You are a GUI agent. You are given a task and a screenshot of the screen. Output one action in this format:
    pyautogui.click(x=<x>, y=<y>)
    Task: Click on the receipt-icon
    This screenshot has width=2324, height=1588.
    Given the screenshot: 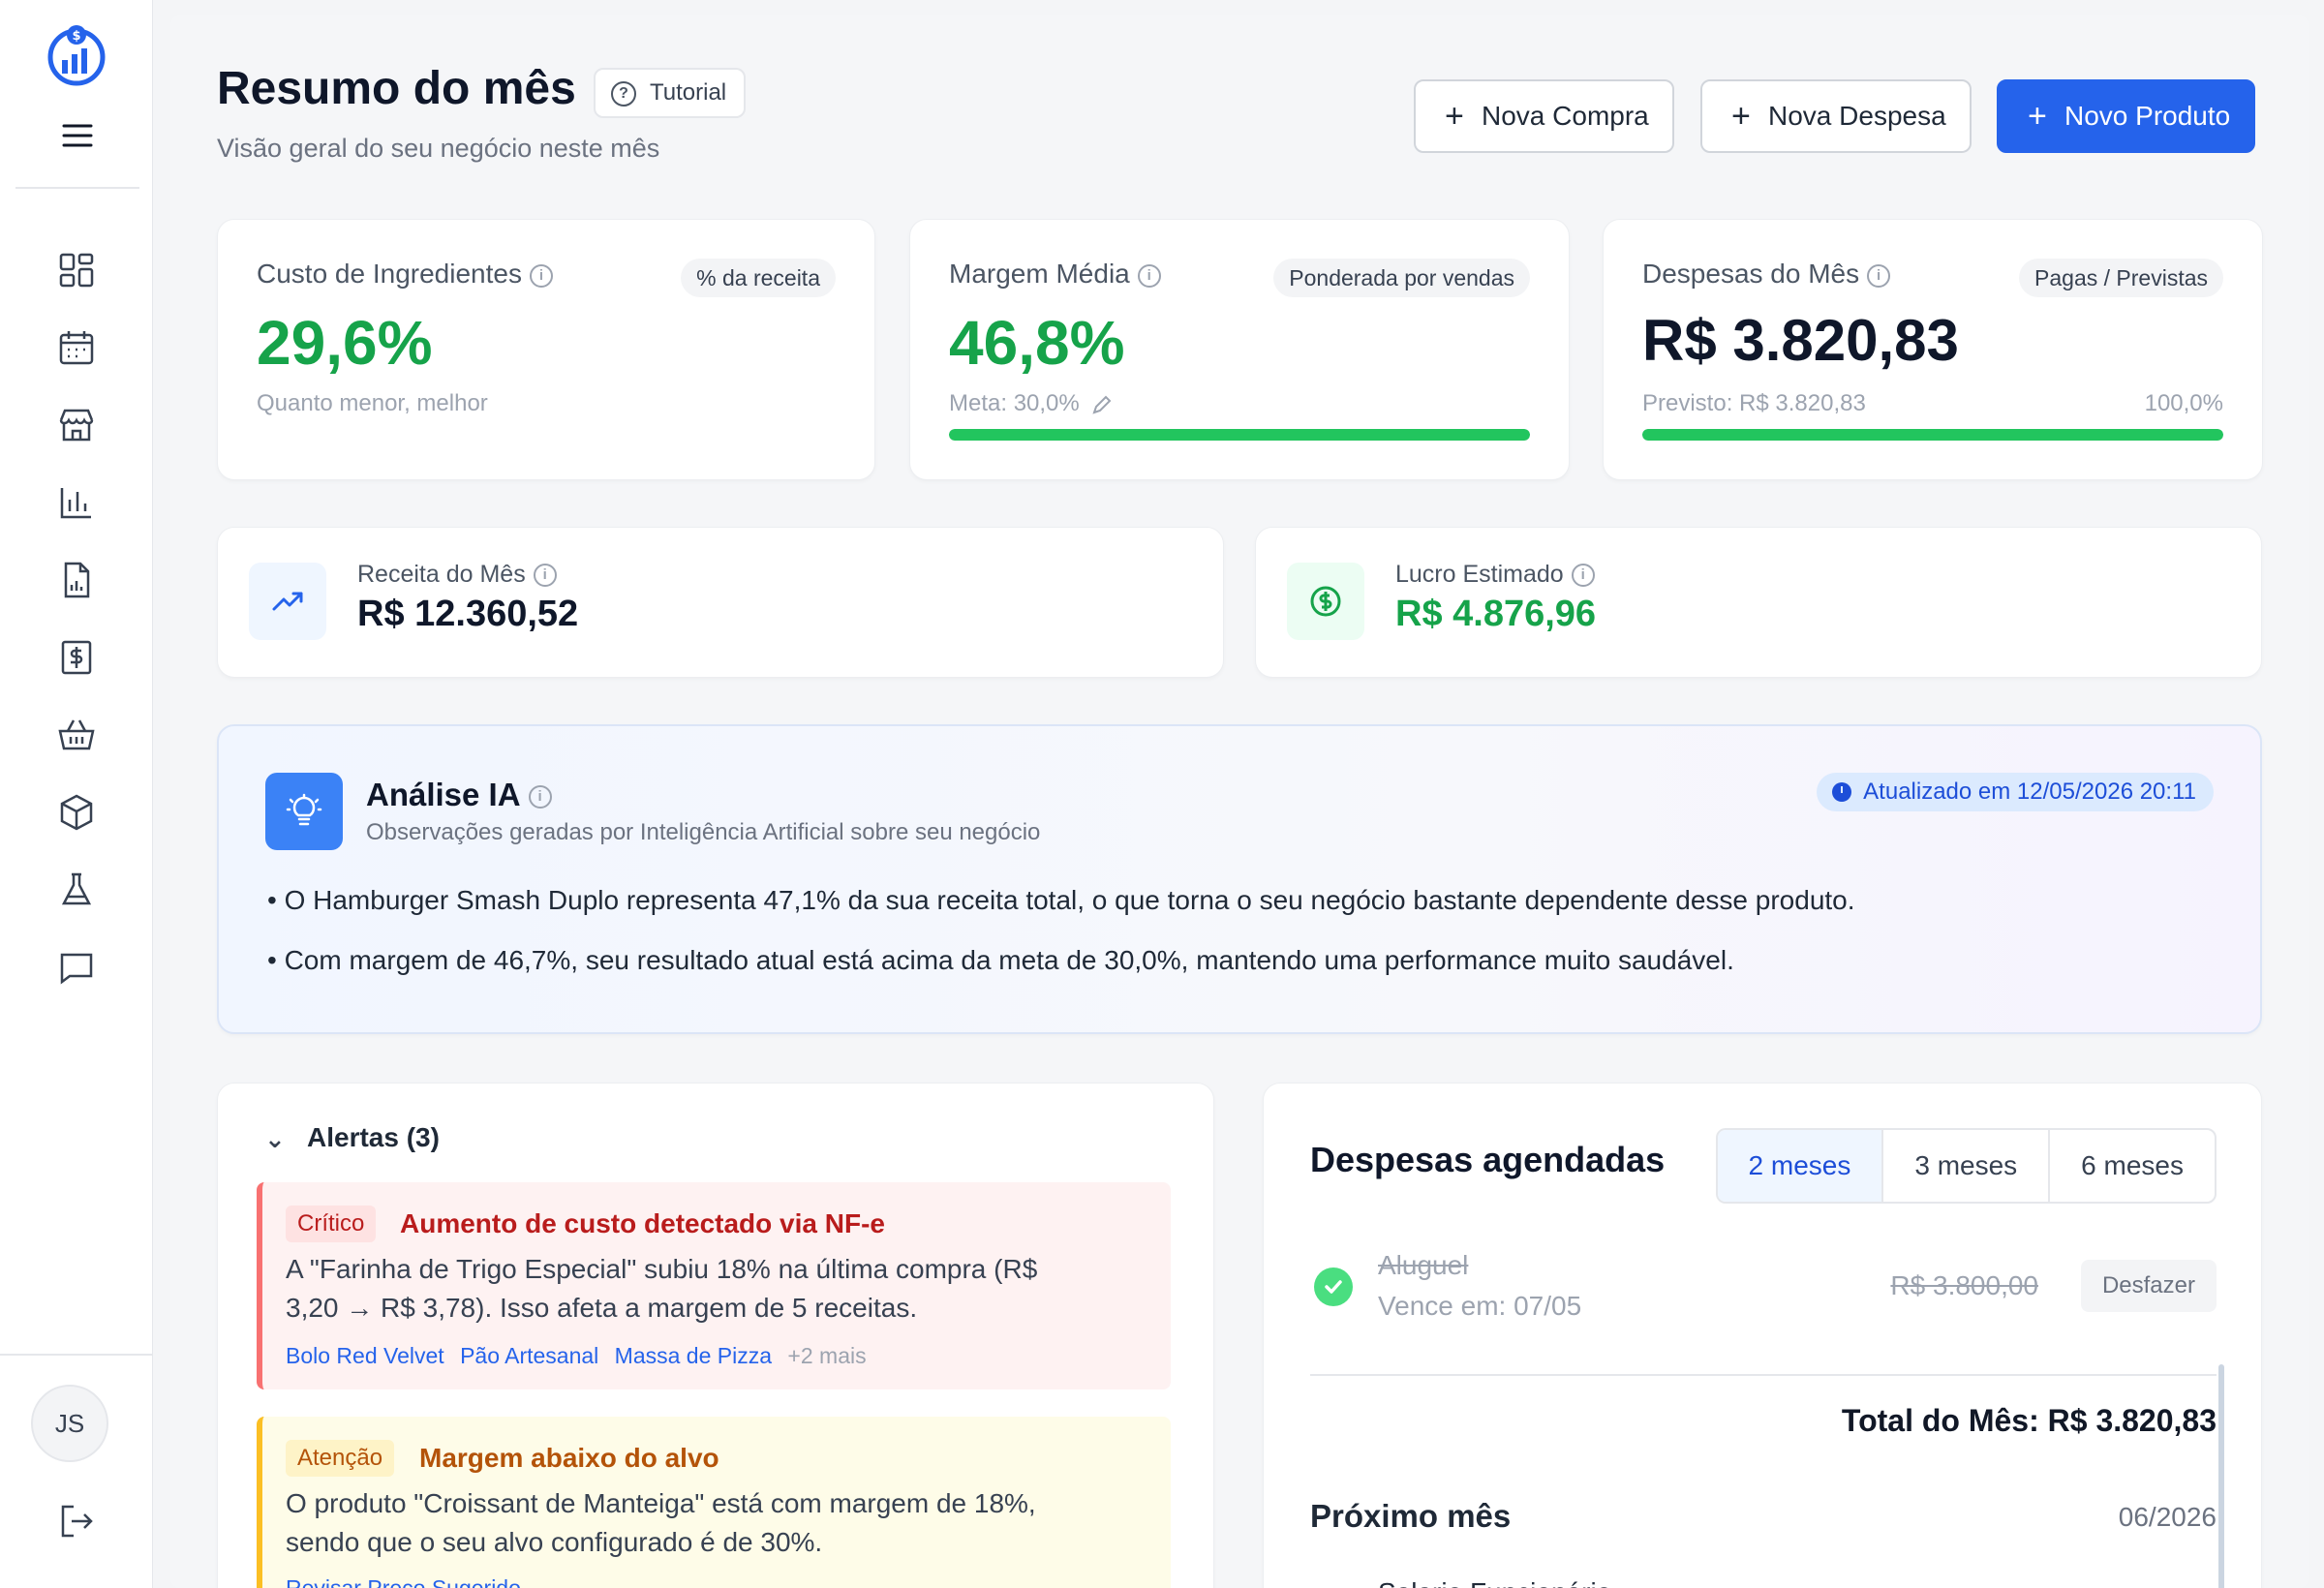 What is the action you would take?
    pyautogui.click(x=76, y=657)
    